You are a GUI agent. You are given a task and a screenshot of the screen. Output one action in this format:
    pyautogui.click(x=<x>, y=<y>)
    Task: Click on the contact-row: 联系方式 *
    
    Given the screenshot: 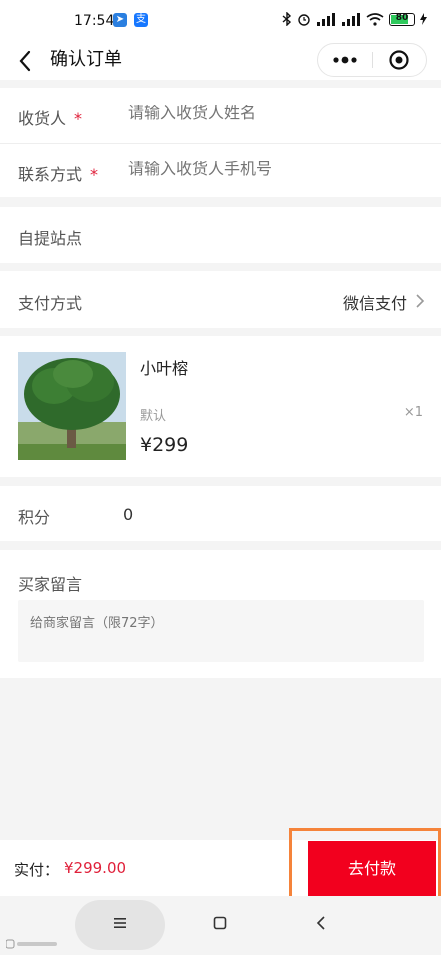 What is the action you would take?
    pyautogui.click(x=220, y=171)
    